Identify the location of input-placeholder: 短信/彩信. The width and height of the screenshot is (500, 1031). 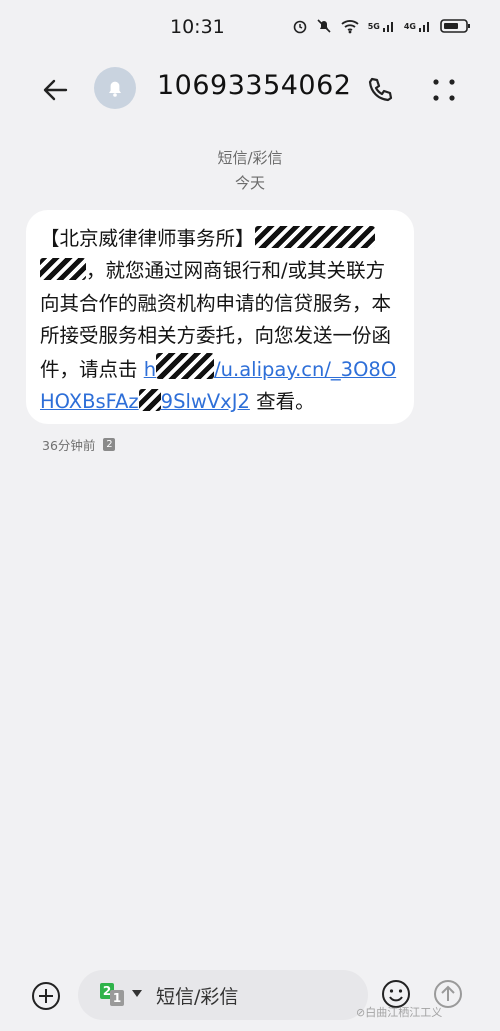
(197, 997).